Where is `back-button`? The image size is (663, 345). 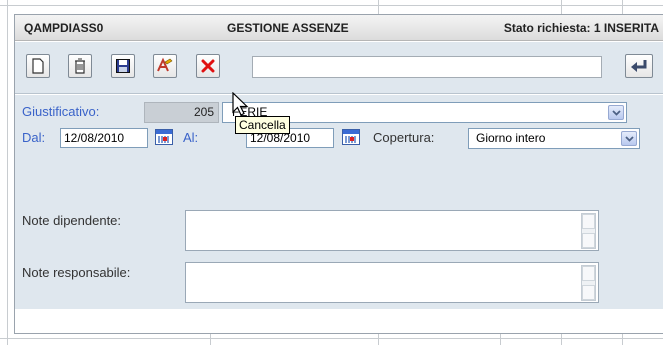 back-button is located at coordinates (639, 66).